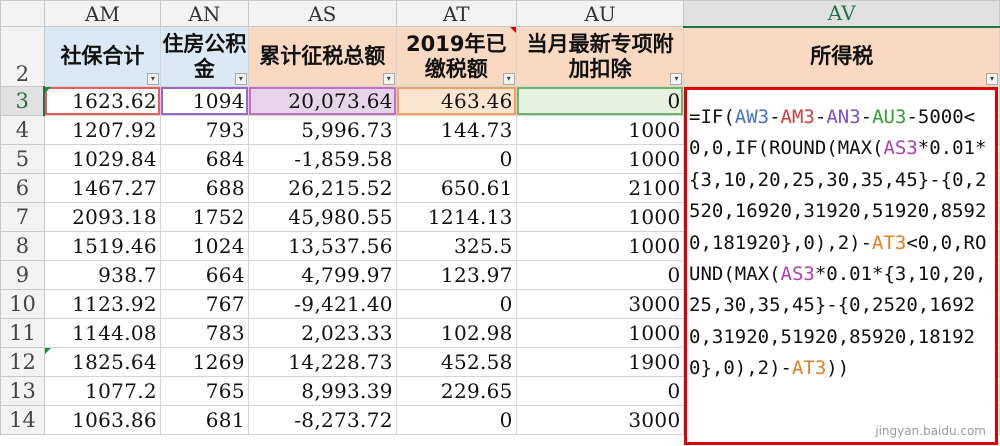  I want to click on header-an: 住房公积金 ▾, so click(204, 56).